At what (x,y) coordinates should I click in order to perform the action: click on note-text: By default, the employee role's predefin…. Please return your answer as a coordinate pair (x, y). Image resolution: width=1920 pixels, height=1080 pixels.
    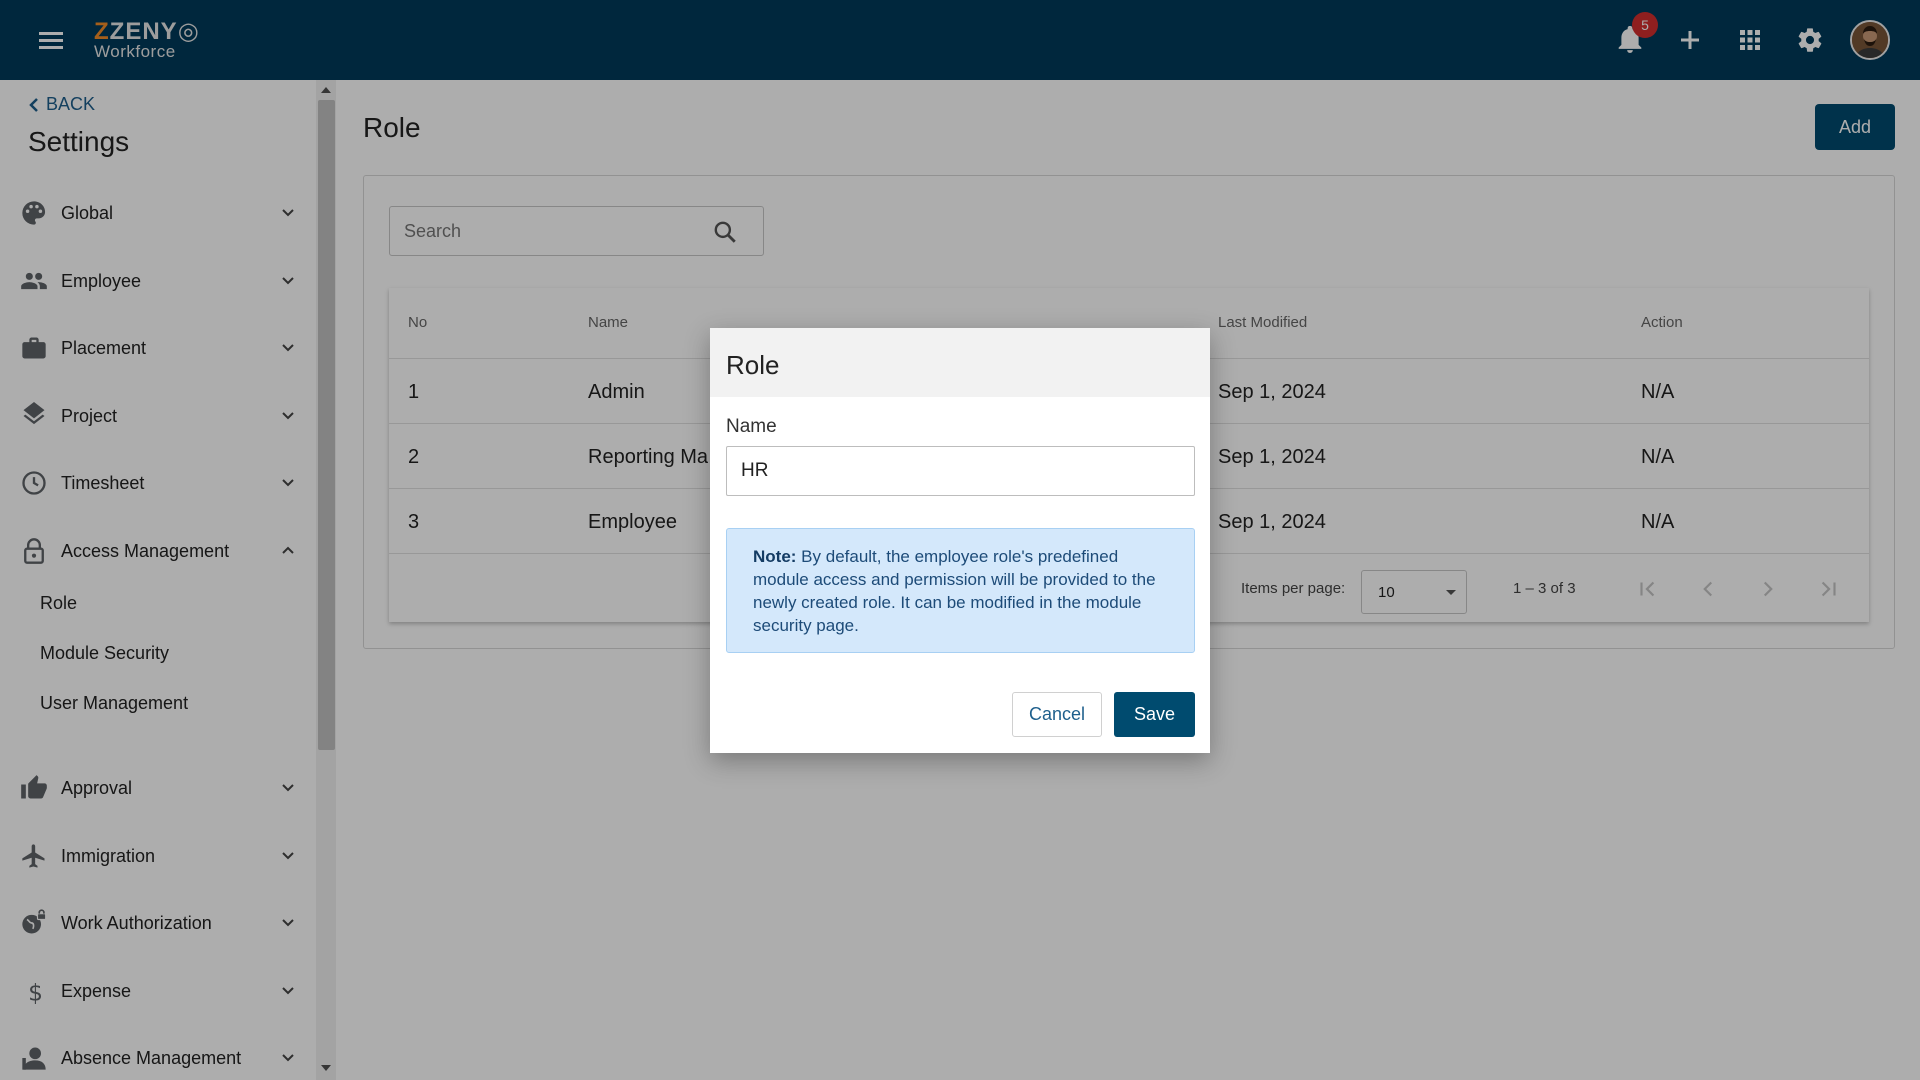
    Looking at the image, I should click on (954, 591).